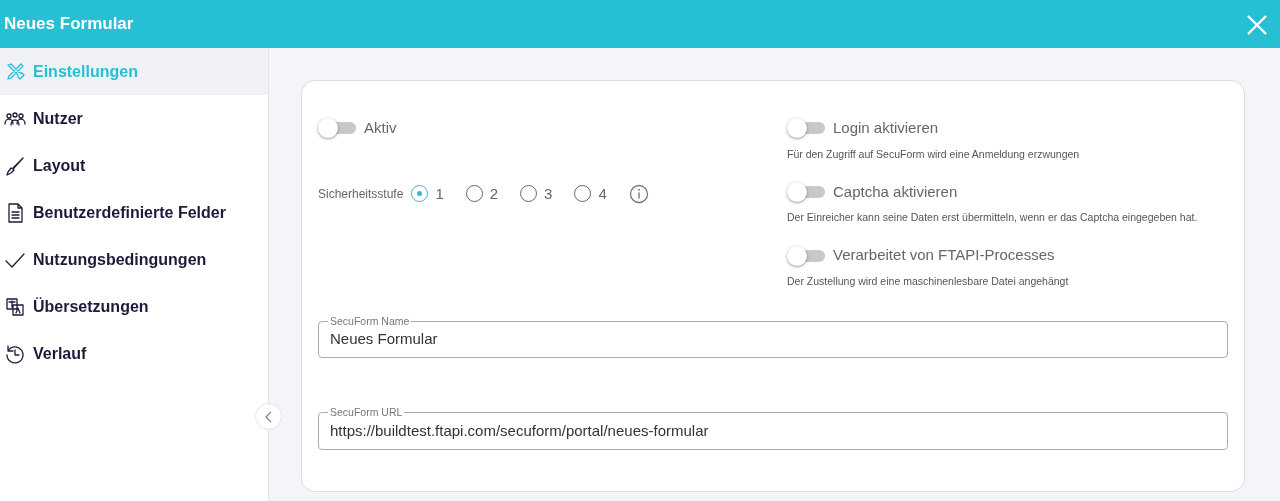  What do you see at coordinates (69, 24) in the screenshot?
I see `window-title: Neues Formular` at bounding box center [69, 24].